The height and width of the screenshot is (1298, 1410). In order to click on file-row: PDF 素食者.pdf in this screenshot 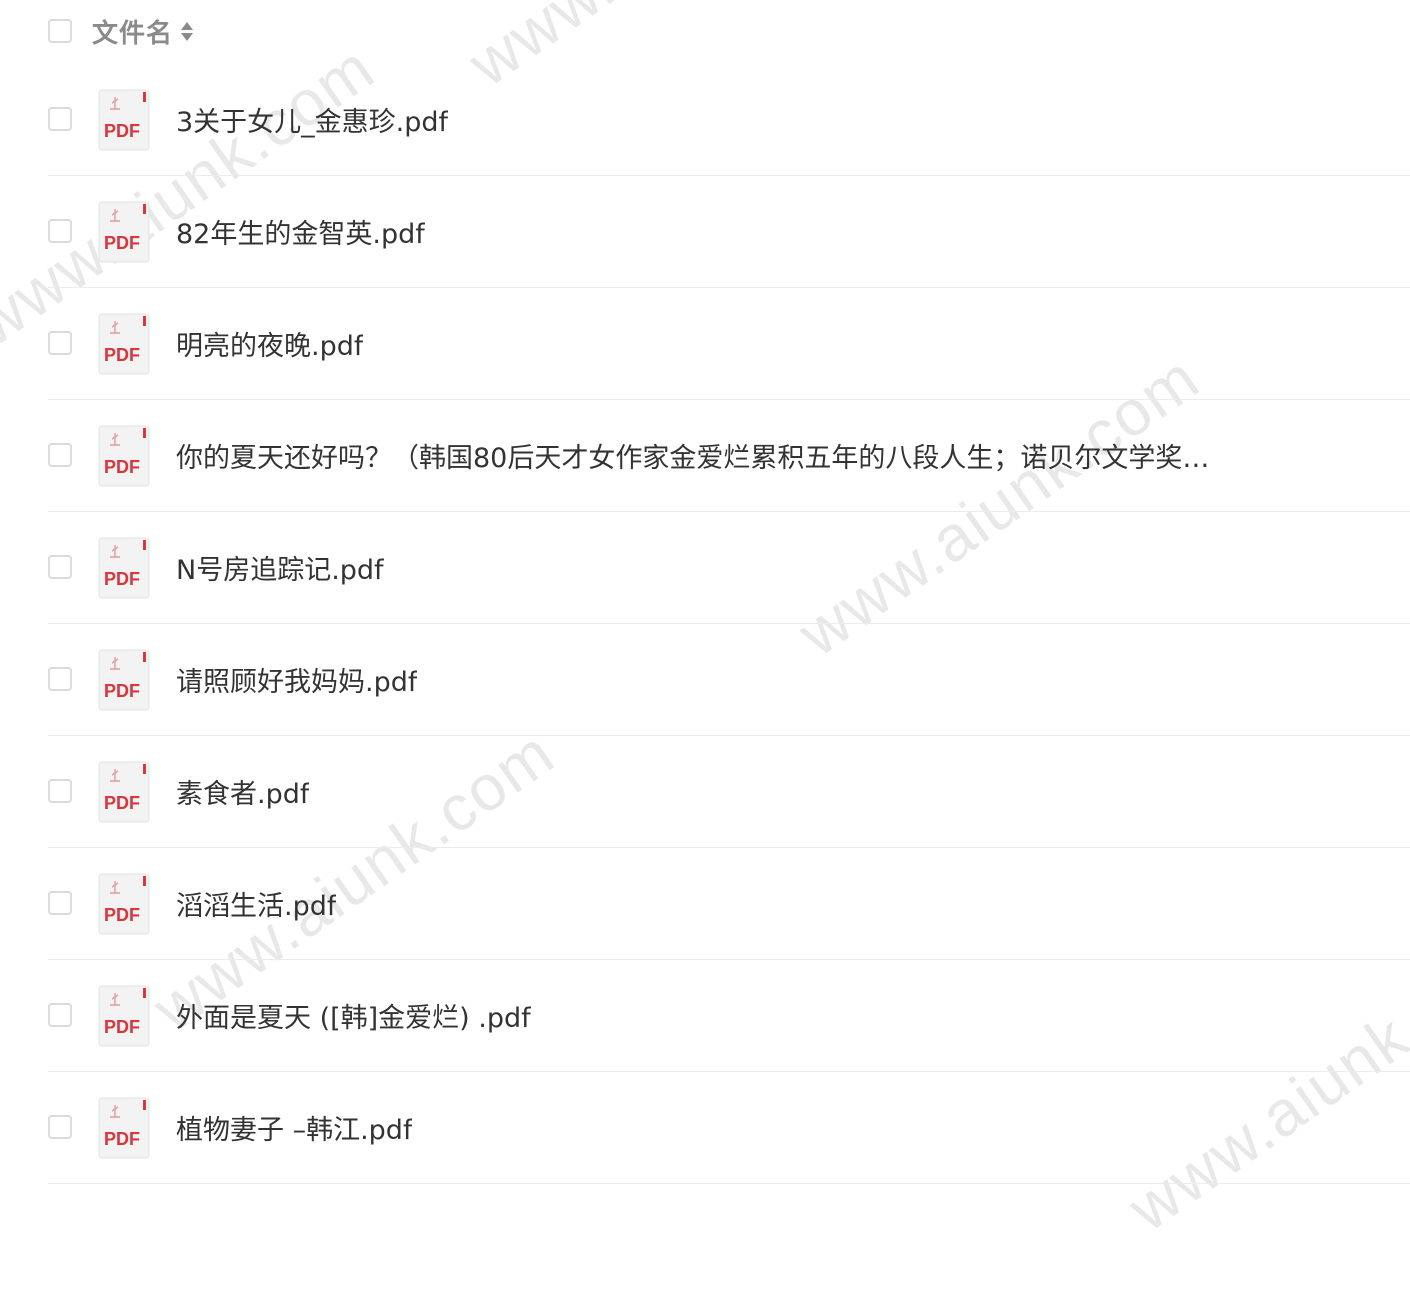, I will do `click(729, 792)`.